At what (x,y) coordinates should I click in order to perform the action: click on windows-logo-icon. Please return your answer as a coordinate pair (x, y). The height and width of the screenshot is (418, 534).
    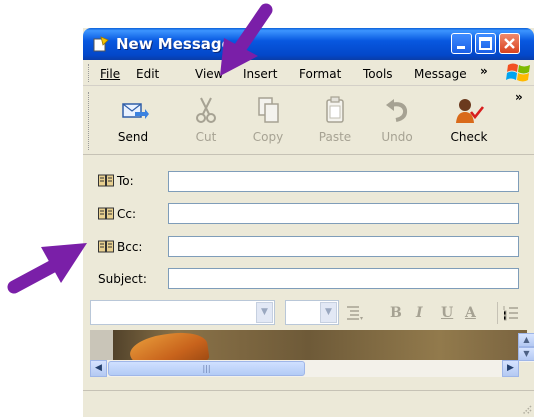
    Looking at the image, I should click on (518, 72).